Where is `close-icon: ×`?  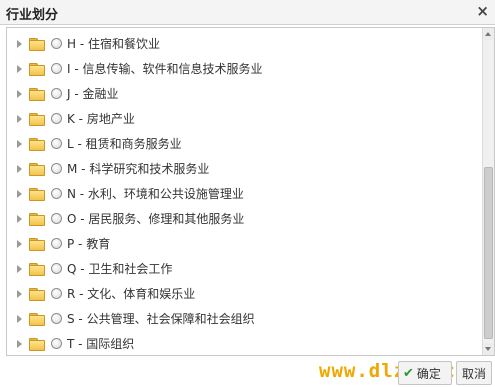 close-icon: × is located at coordinates (482, 11).